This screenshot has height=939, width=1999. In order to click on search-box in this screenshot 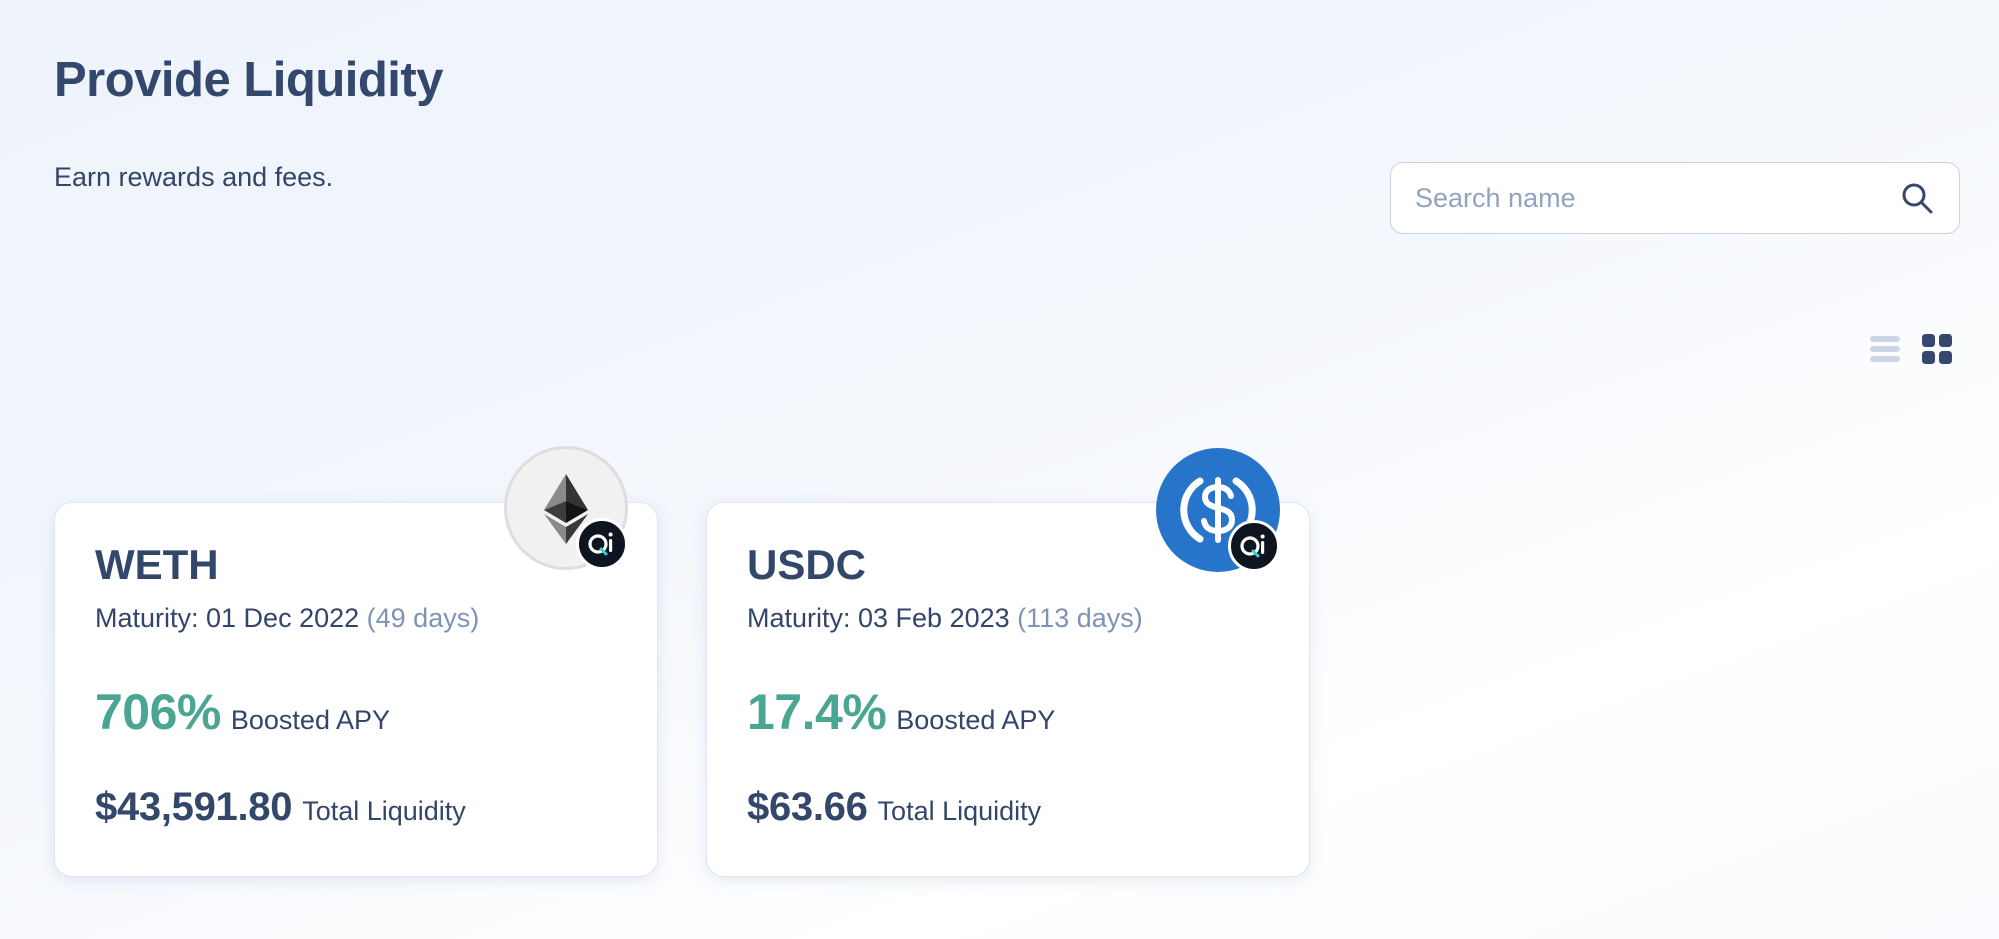, I will do `click(1675, 198)`.